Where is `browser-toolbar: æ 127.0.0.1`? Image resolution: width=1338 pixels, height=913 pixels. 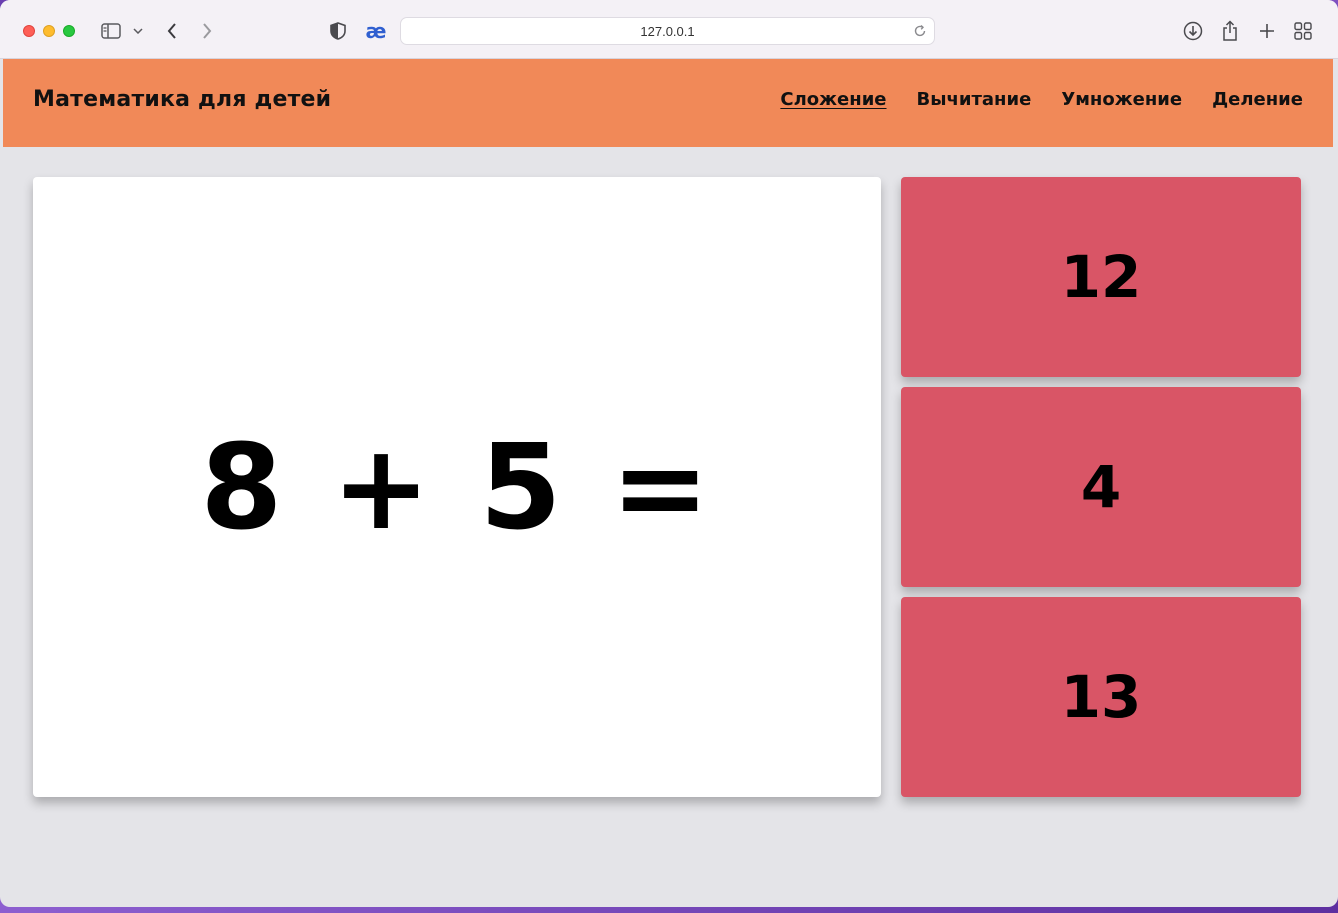 browser-toolbar: æ 127.0.0.1 is located at coordinates (669, 29).